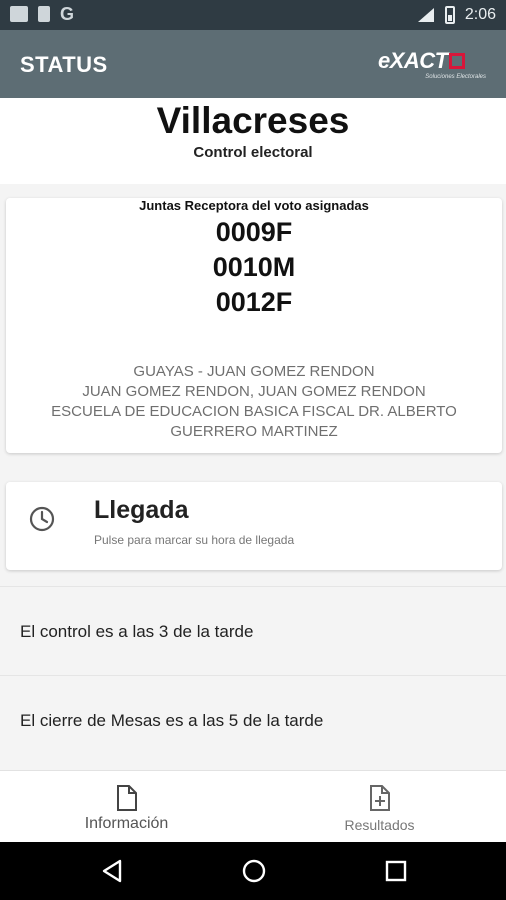  Describe the element at coordinates (253, 152) in the screenshot. I see `user-subtitle: Control electoral` at that location.